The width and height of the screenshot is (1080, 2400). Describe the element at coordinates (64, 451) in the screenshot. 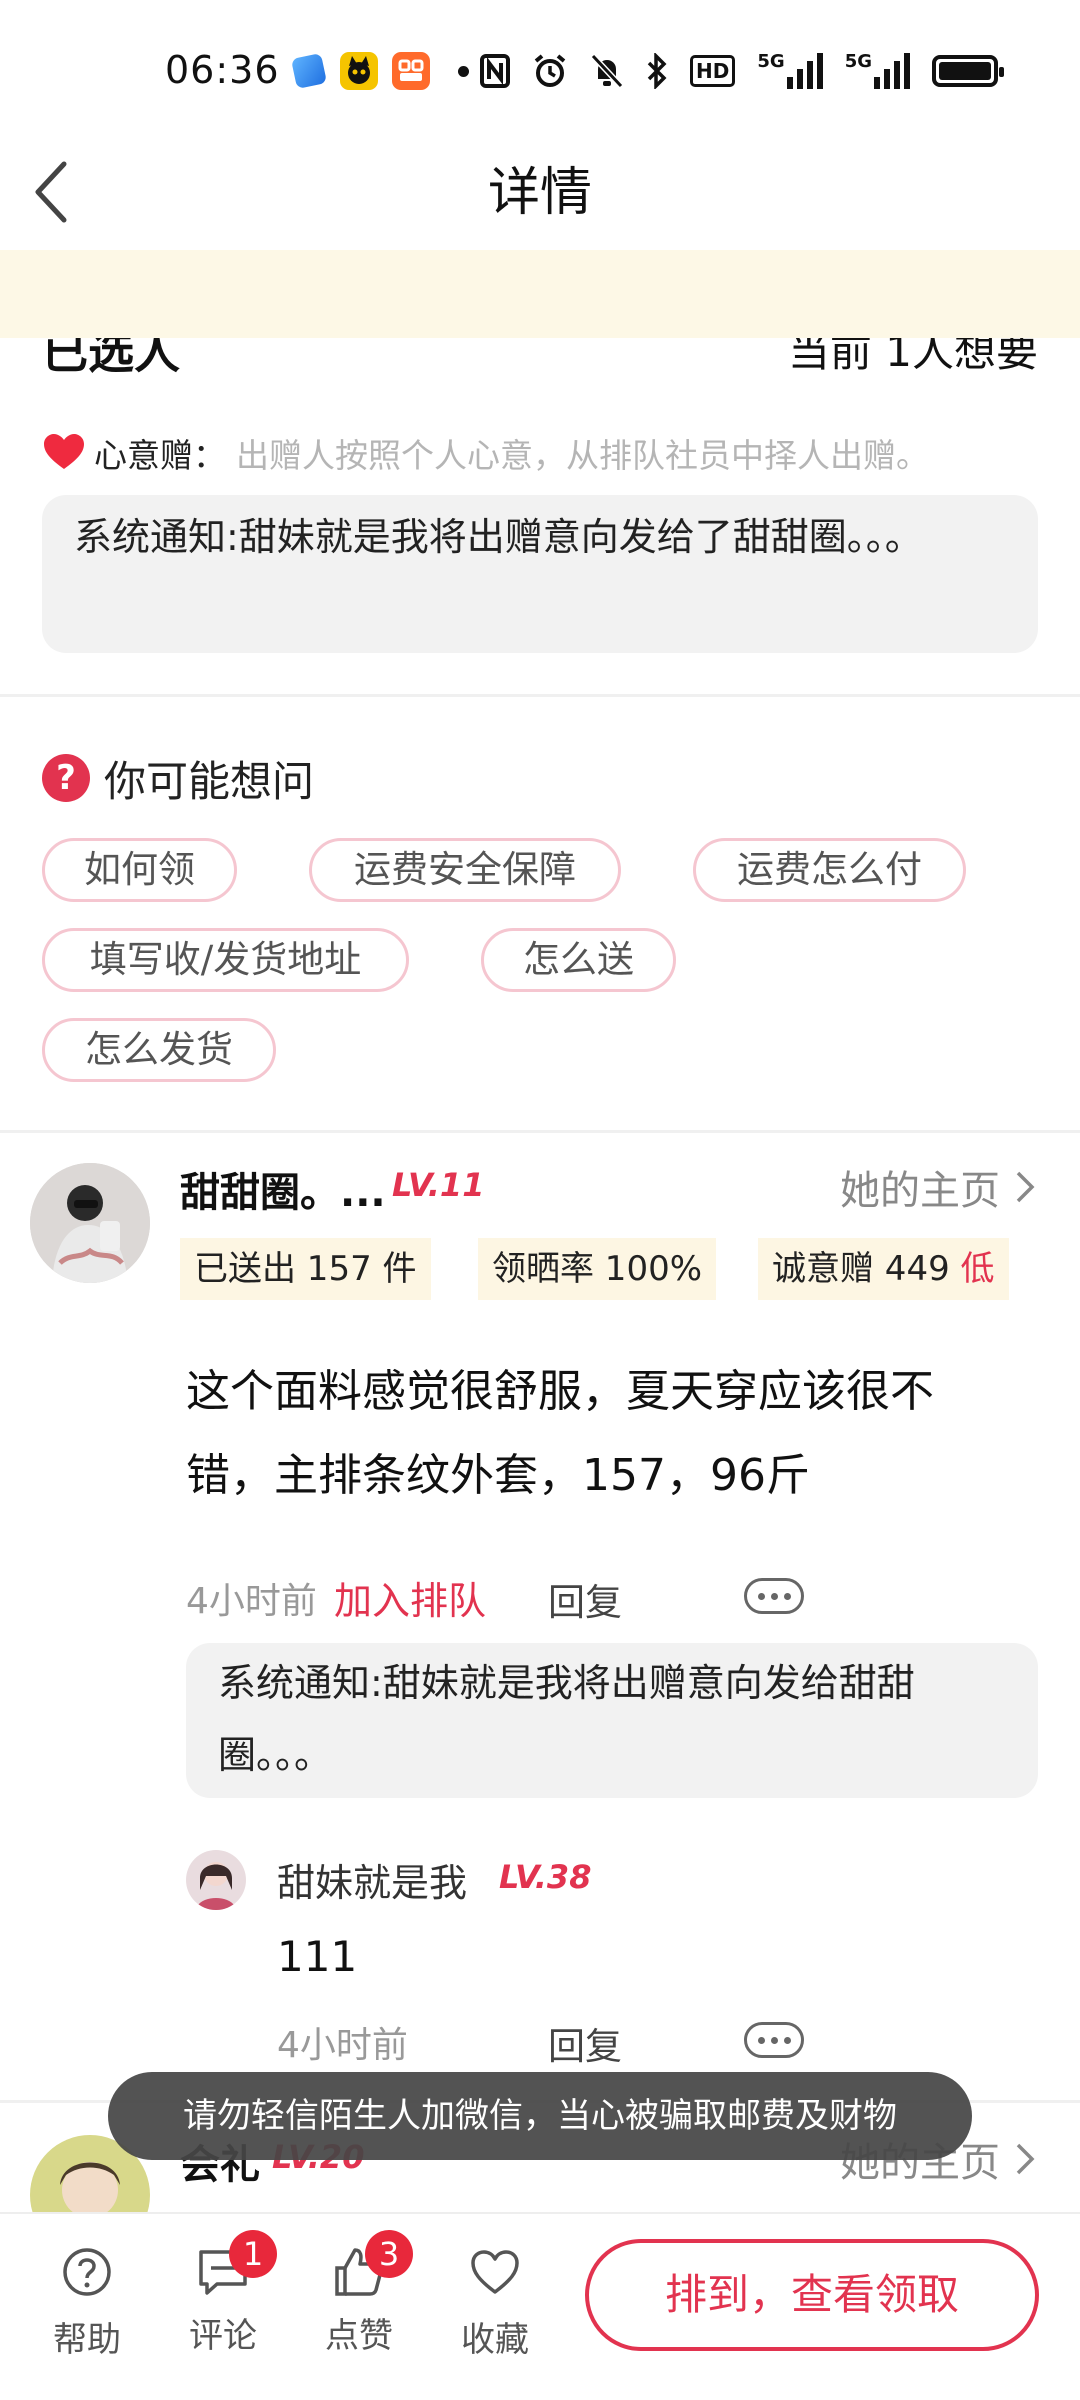

I see `heart-icon` at that location.